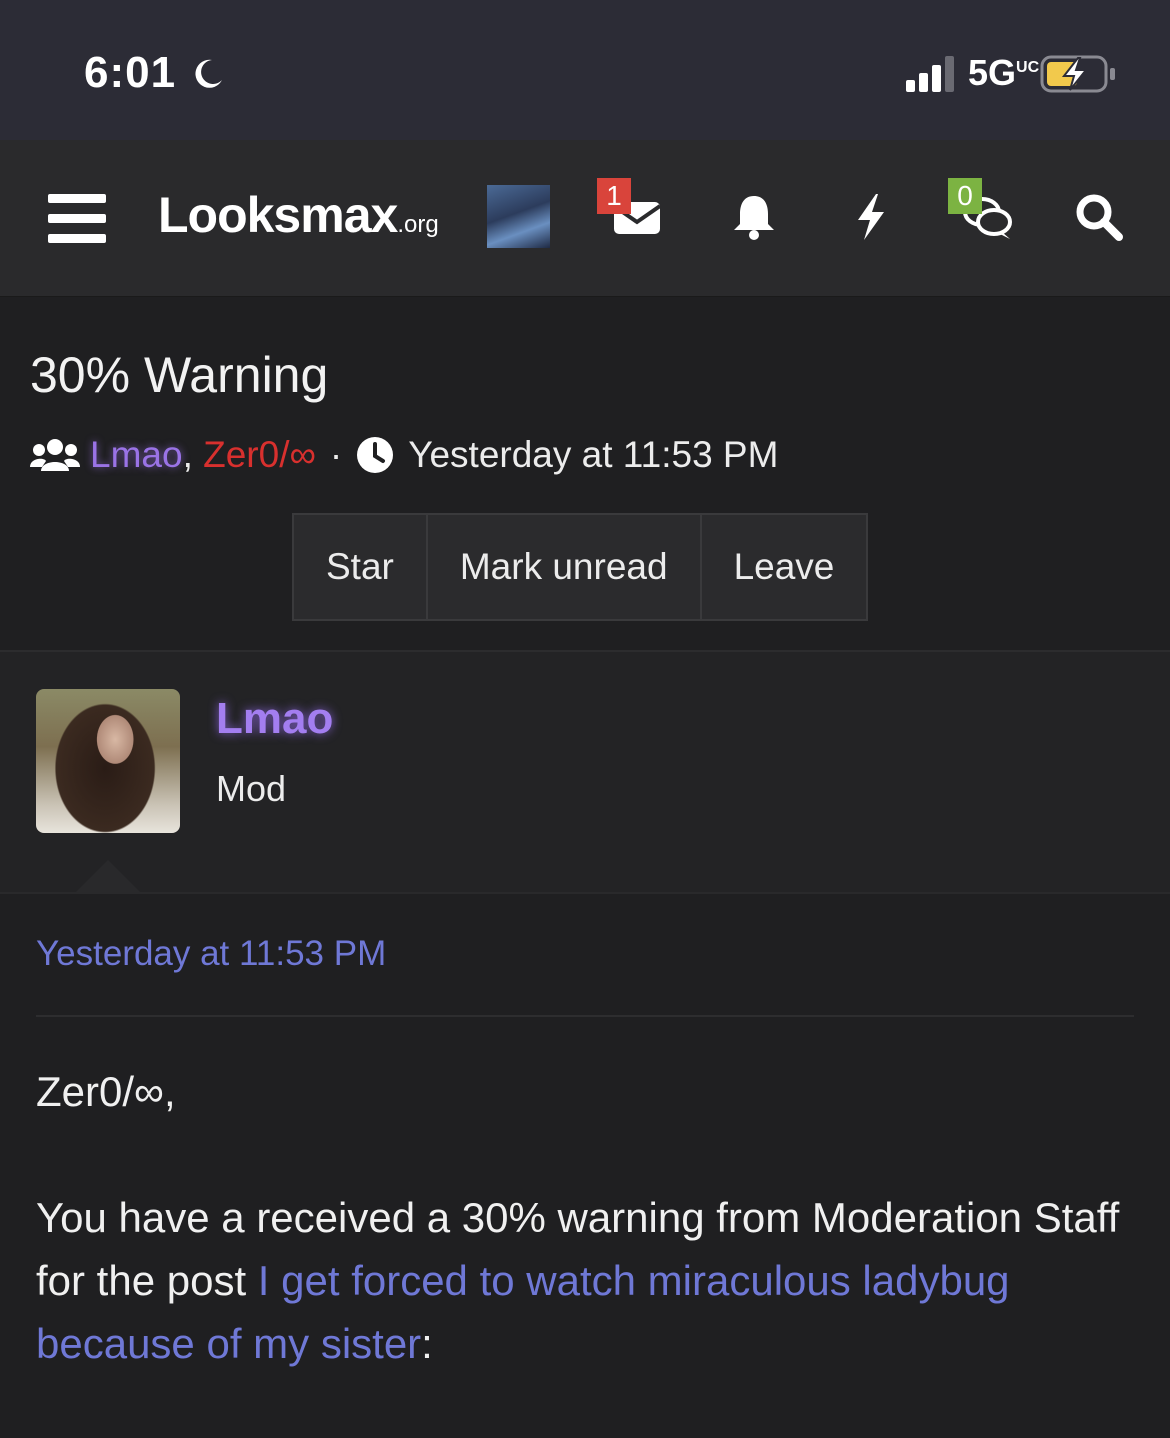  What do you see at coordinates (404, 455) in the screenshot?
I see `conversation-meta: Lmao , Zer0/∞ · Yesterday at 11:53 PM` at bounding box center [404, 455].